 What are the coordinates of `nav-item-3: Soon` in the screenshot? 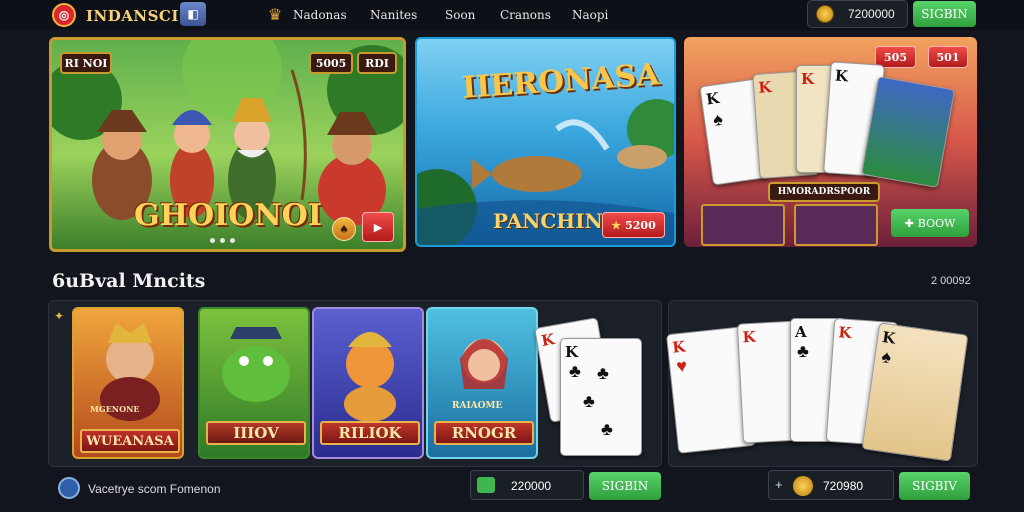 It's located at (460, 15).